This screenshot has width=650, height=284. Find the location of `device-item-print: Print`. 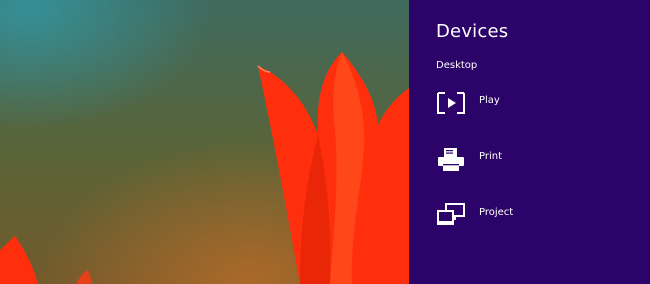

device-item-print: Print is located at coordinates (531, 162).